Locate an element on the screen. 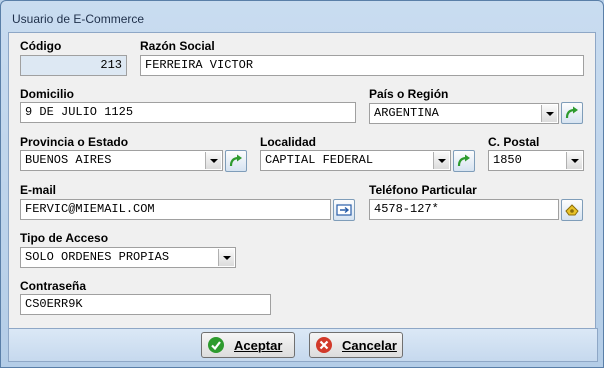 Image resolution: width=604 pixels, height=368 pixels. red-x-icon is located at coordinates (324, 345).